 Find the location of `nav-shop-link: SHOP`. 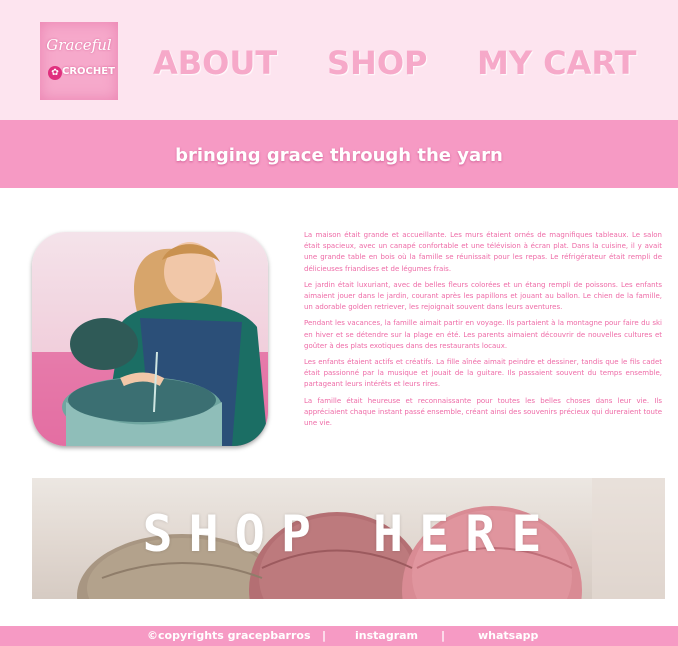

nav-shop-link: SHOP is located at coordinates (377, 63).